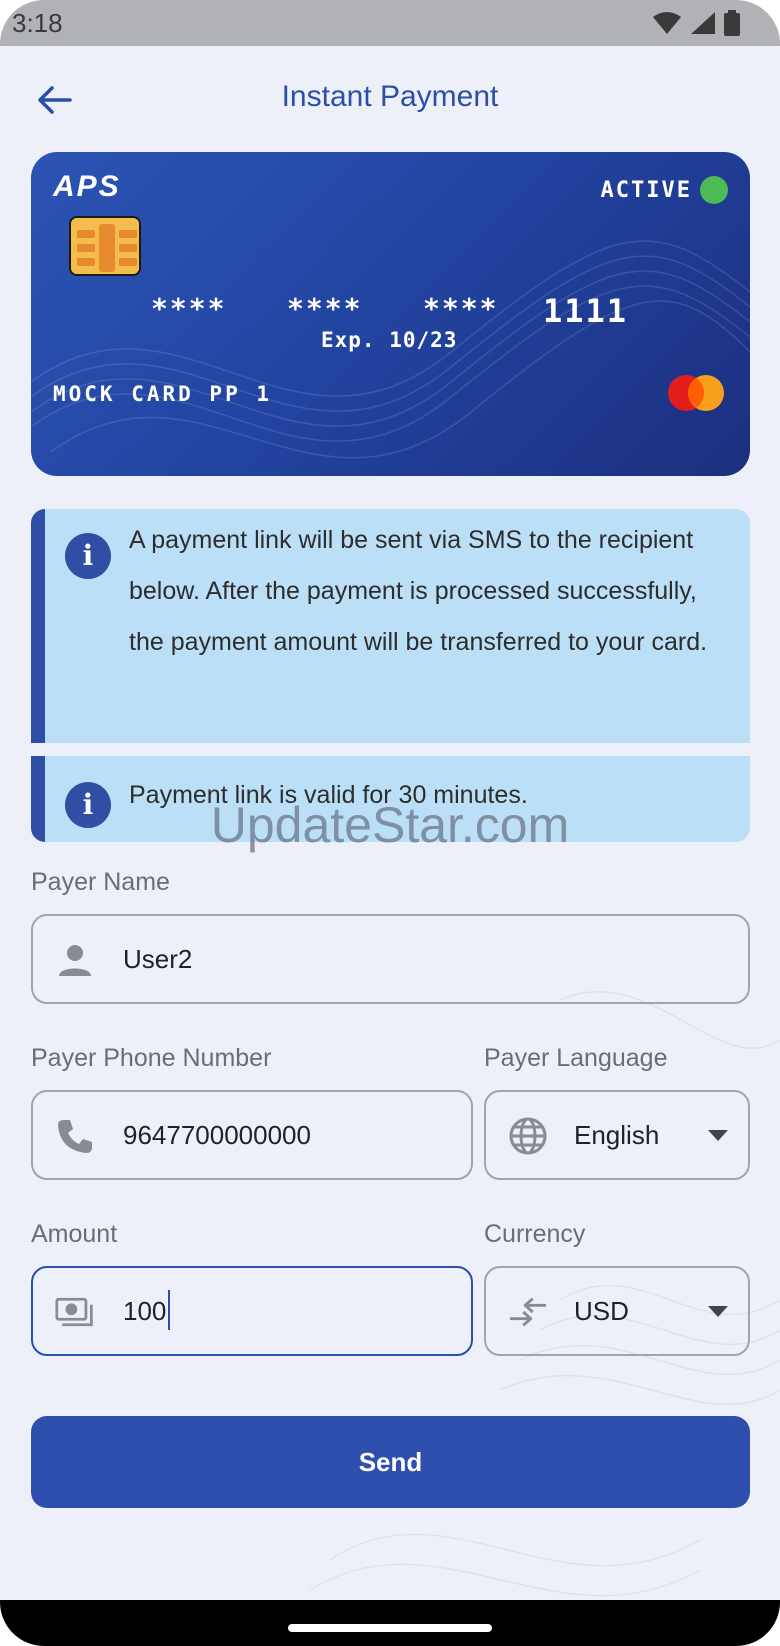 This screenshot has height=1646, width=780. I want to click on page-title: Instant Payment, so click(390, 96).